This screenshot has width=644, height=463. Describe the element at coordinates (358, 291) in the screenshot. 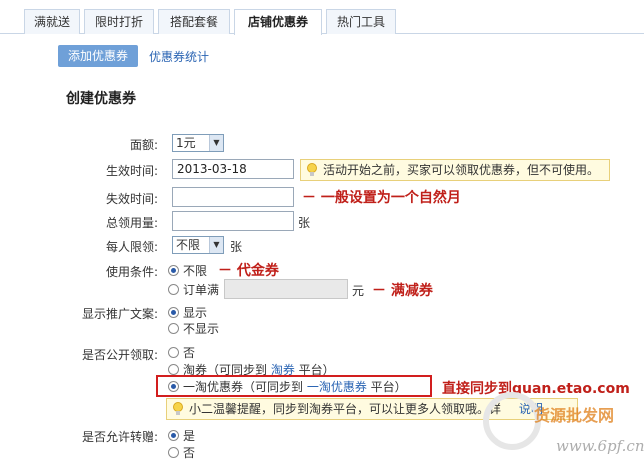

I see `order-min-unit: 元` at that location.